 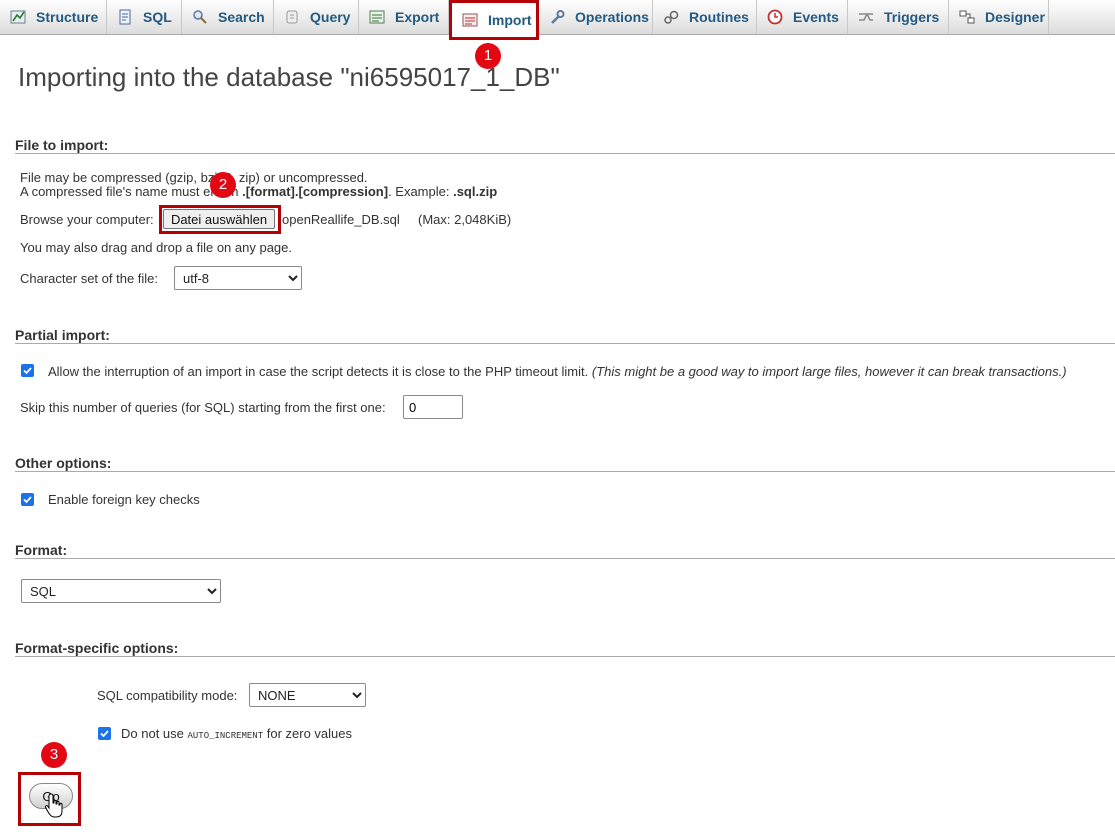 What do you see at coordinates (292, 17) in the screenshot?
I see `query-icon` at bounding box center [292, 17].